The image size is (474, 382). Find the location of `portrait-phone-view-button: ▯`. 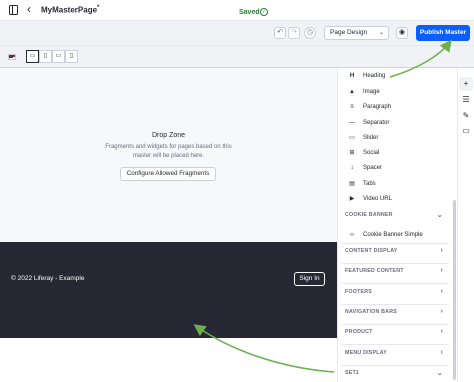

portrait-phone-view-button: ▯ is located at coordinates (71, 56).